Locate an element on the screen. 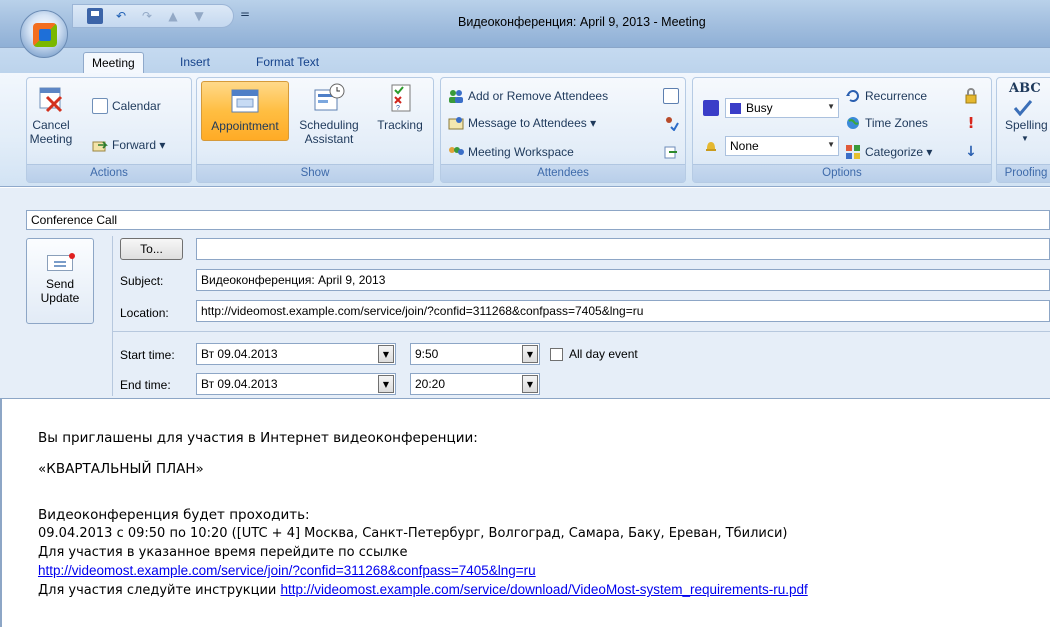 The width and height of the screenshot is (1050, 627). cancel-meeting-button: Cancel Meeting is located at coordinates (51, 114).